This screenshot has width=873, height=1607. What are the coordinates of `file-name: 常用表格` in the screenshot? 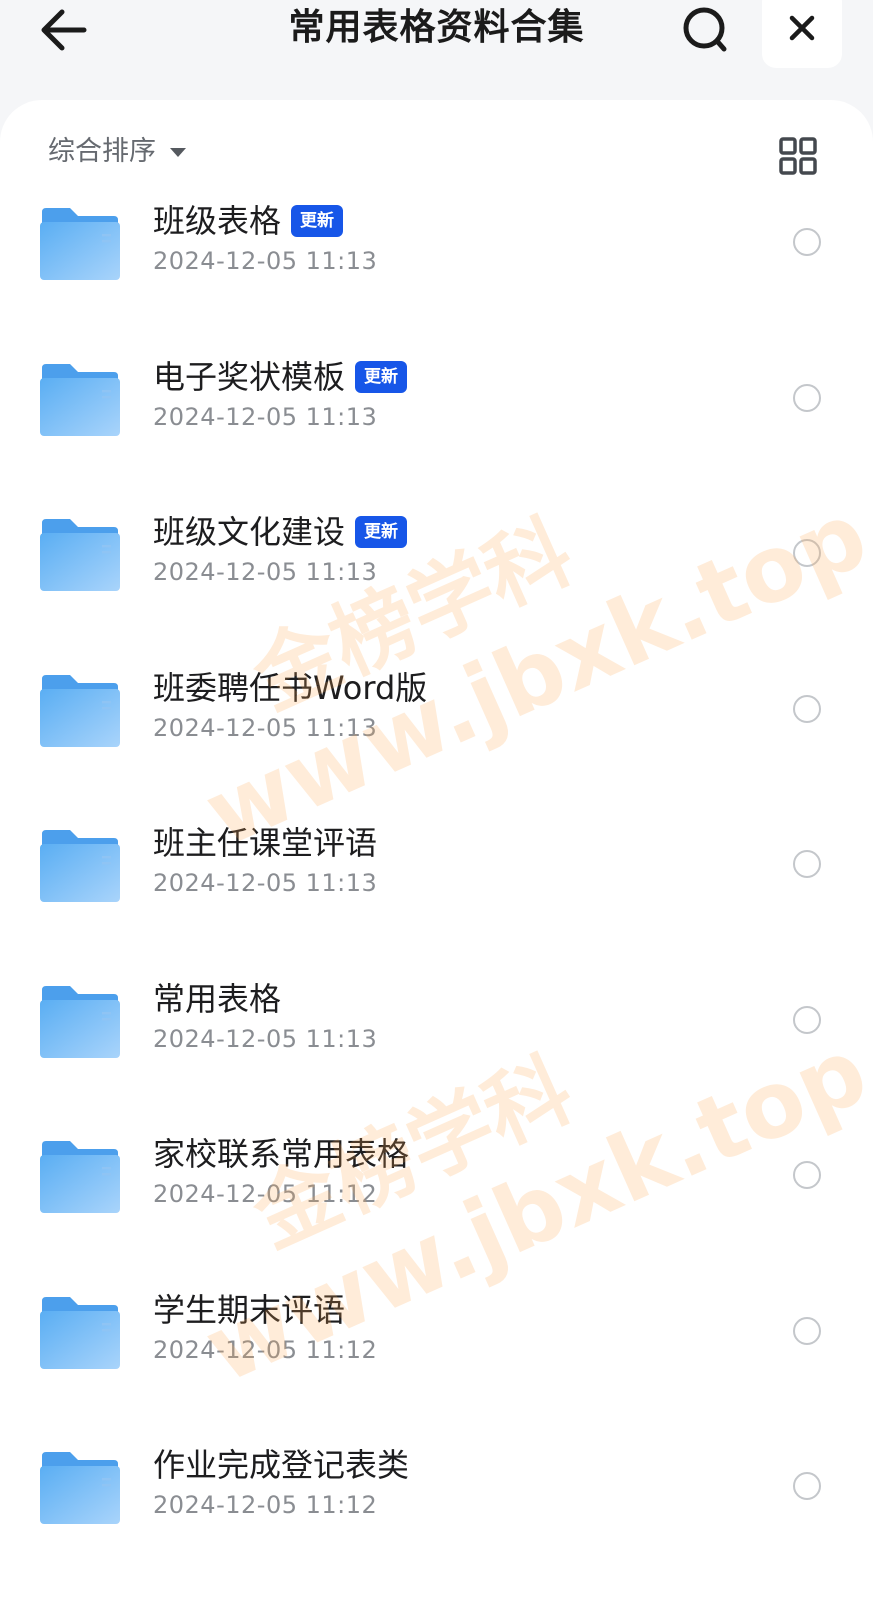 It's located at (217, 999).